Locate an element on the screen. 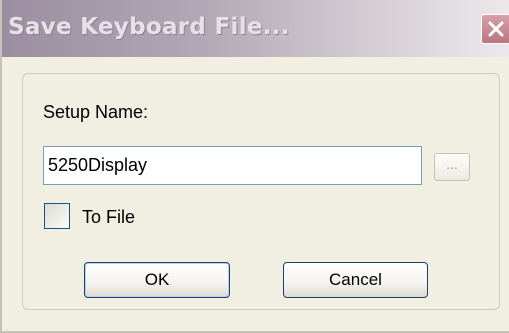 The height and width of the screenshot is (333, 509). close-button is located at coordinates (495, 29).